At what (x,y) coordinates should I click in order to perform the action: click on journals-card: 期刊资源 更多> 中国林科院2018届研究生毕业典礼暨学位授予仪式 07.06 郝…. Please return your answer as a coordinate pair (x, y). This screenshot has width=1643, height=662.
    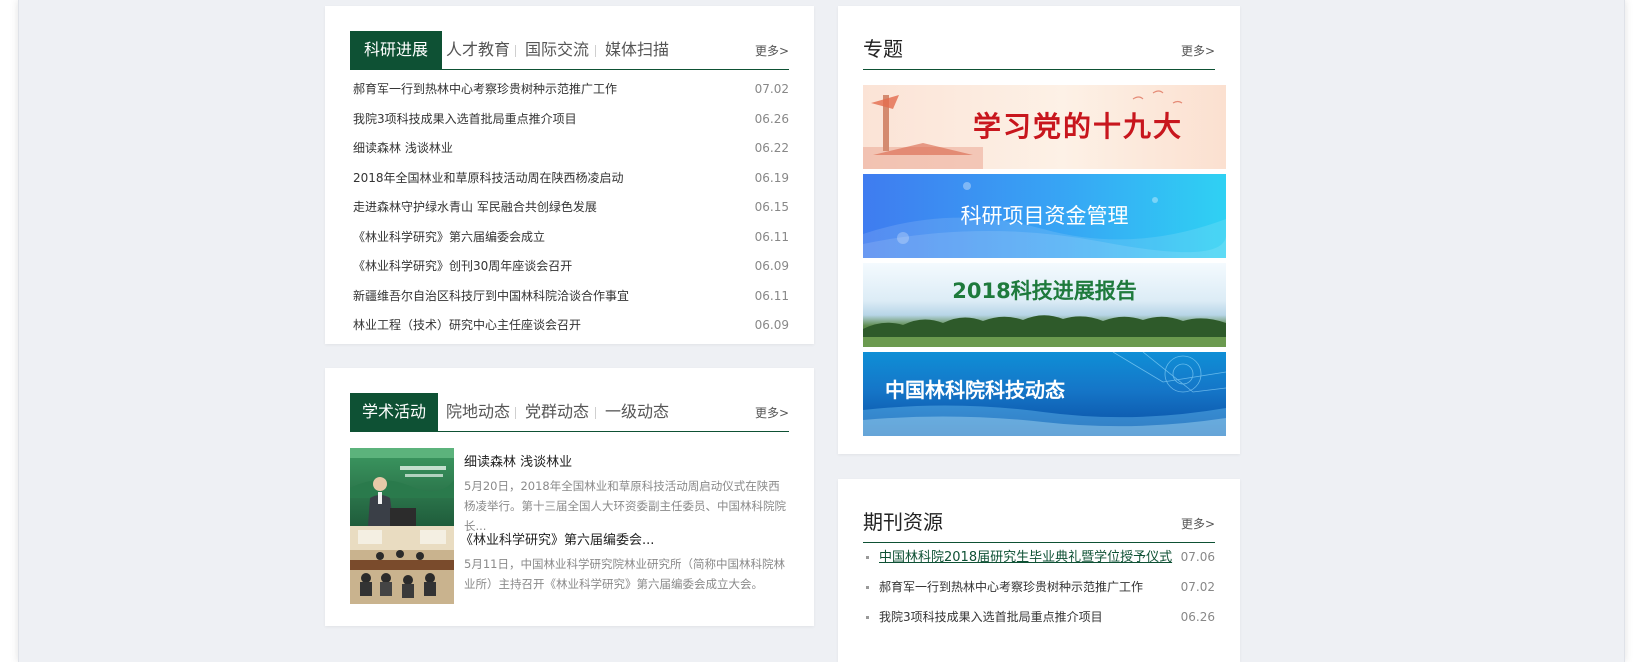
    Looking at the image, I should click on (1039, 570).